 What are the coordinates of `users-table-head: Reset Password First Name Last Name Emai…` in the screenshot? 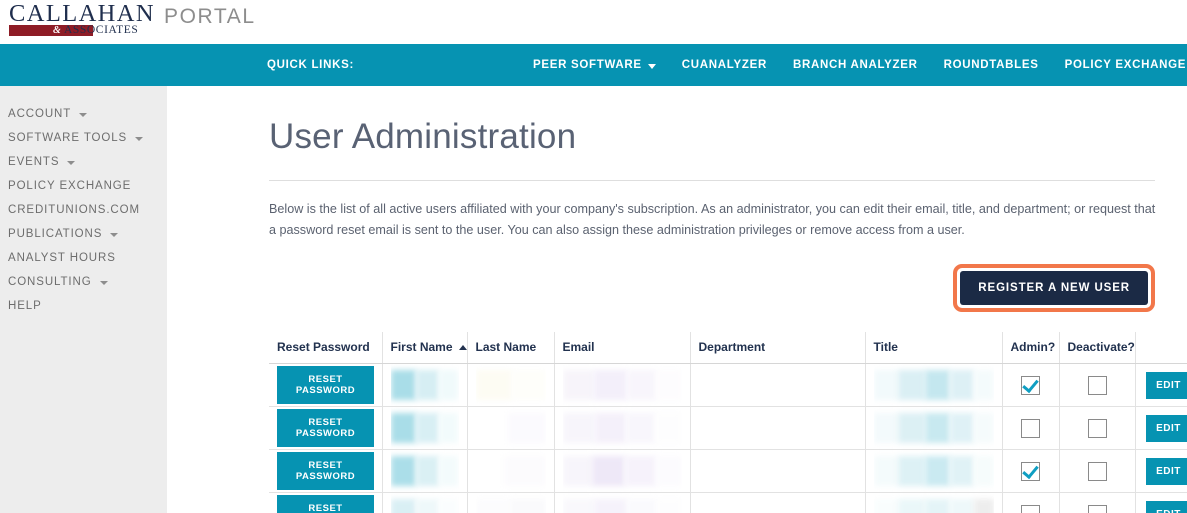 It's located at (728, 348).